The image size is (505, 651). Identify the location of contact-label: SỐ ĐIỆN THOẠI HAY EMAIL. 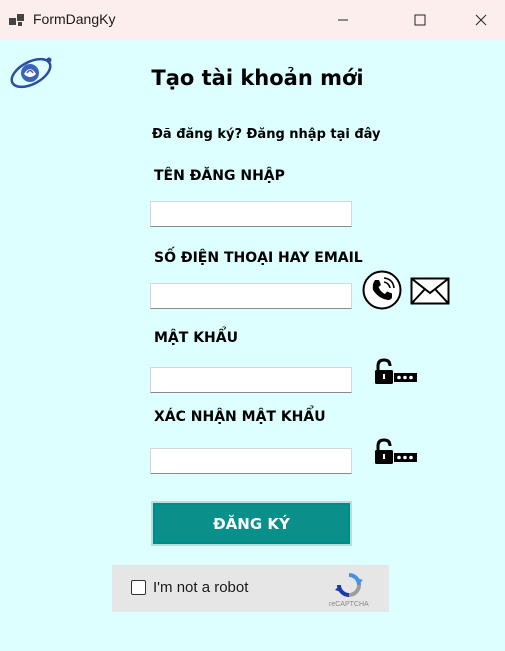
(258, 258).